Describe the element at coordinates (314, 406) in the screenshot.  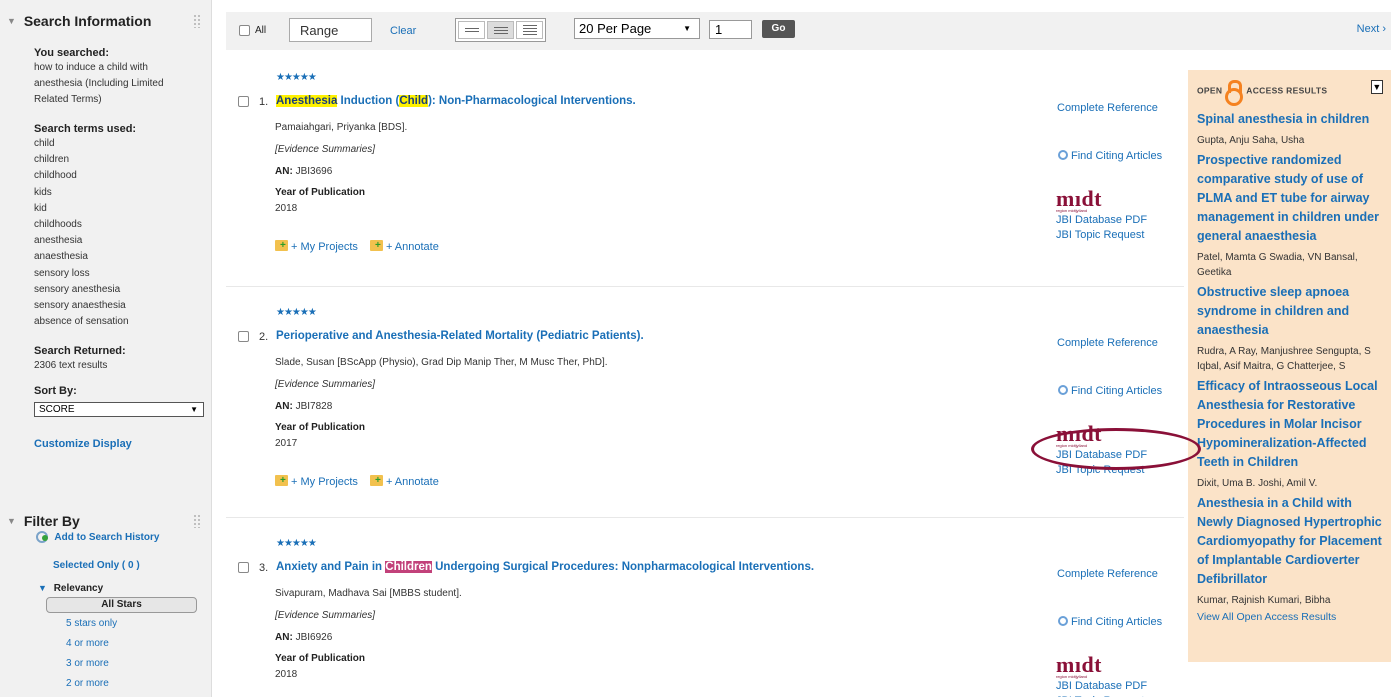
I see `accession-value: JBI7828` at that location.